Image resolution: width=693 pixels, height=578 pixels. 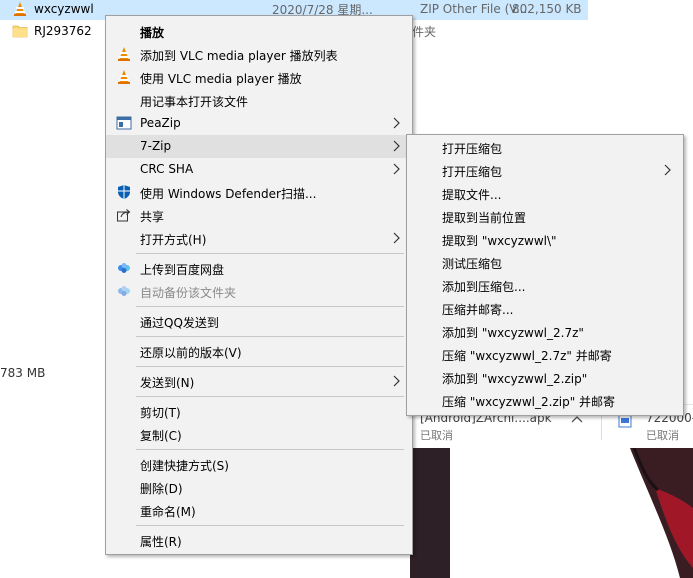 I want to click on menu-item-7zip: 7-Zip, so click(x=259, y=146).